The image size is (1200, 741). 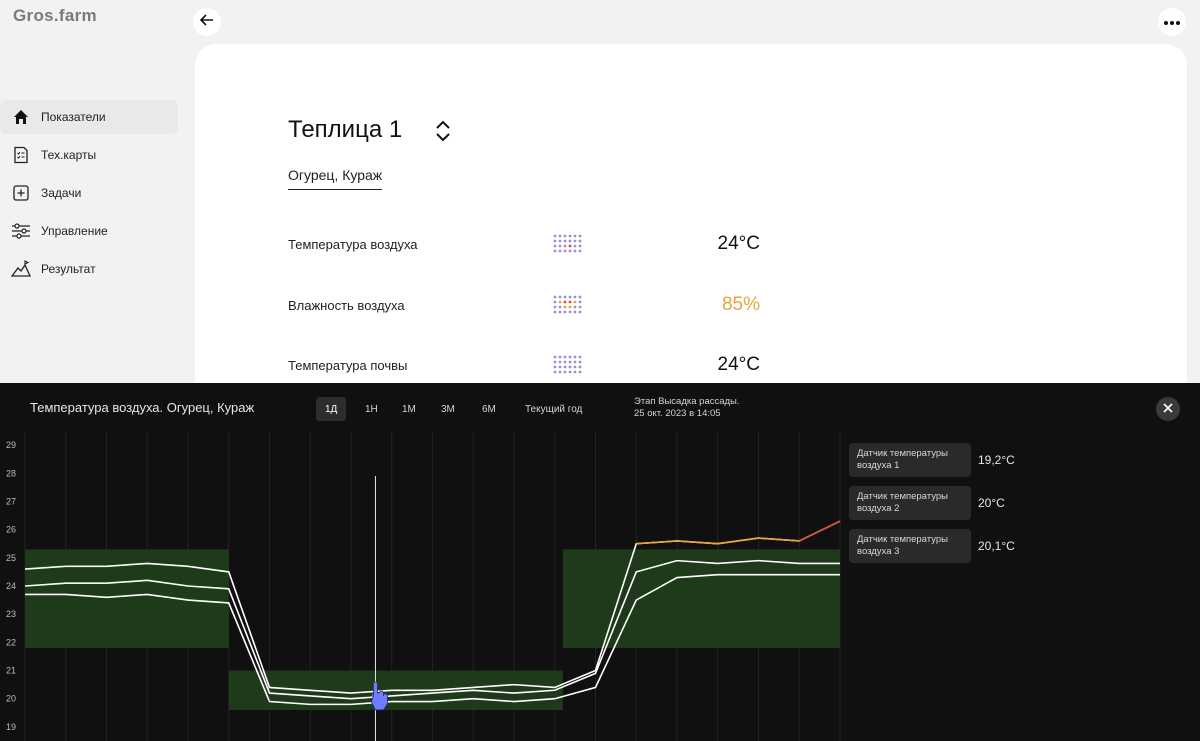 I want to click on home-icon, so click(x=21, y=117).